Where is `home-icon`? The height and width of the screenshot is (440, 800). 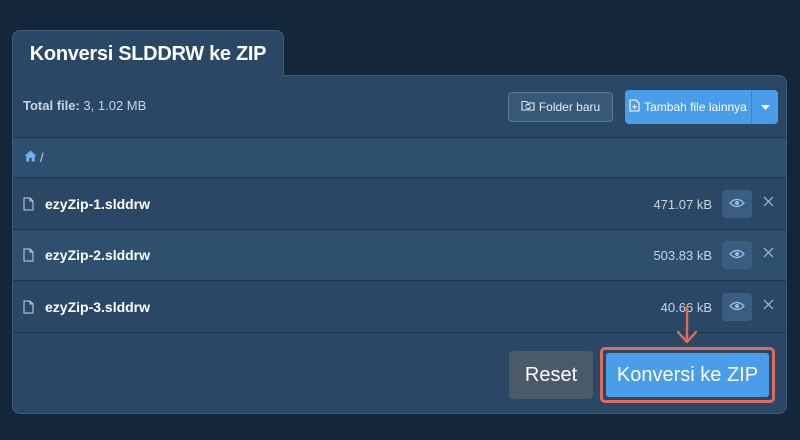 home-icon is located at coordinates (30, 157).